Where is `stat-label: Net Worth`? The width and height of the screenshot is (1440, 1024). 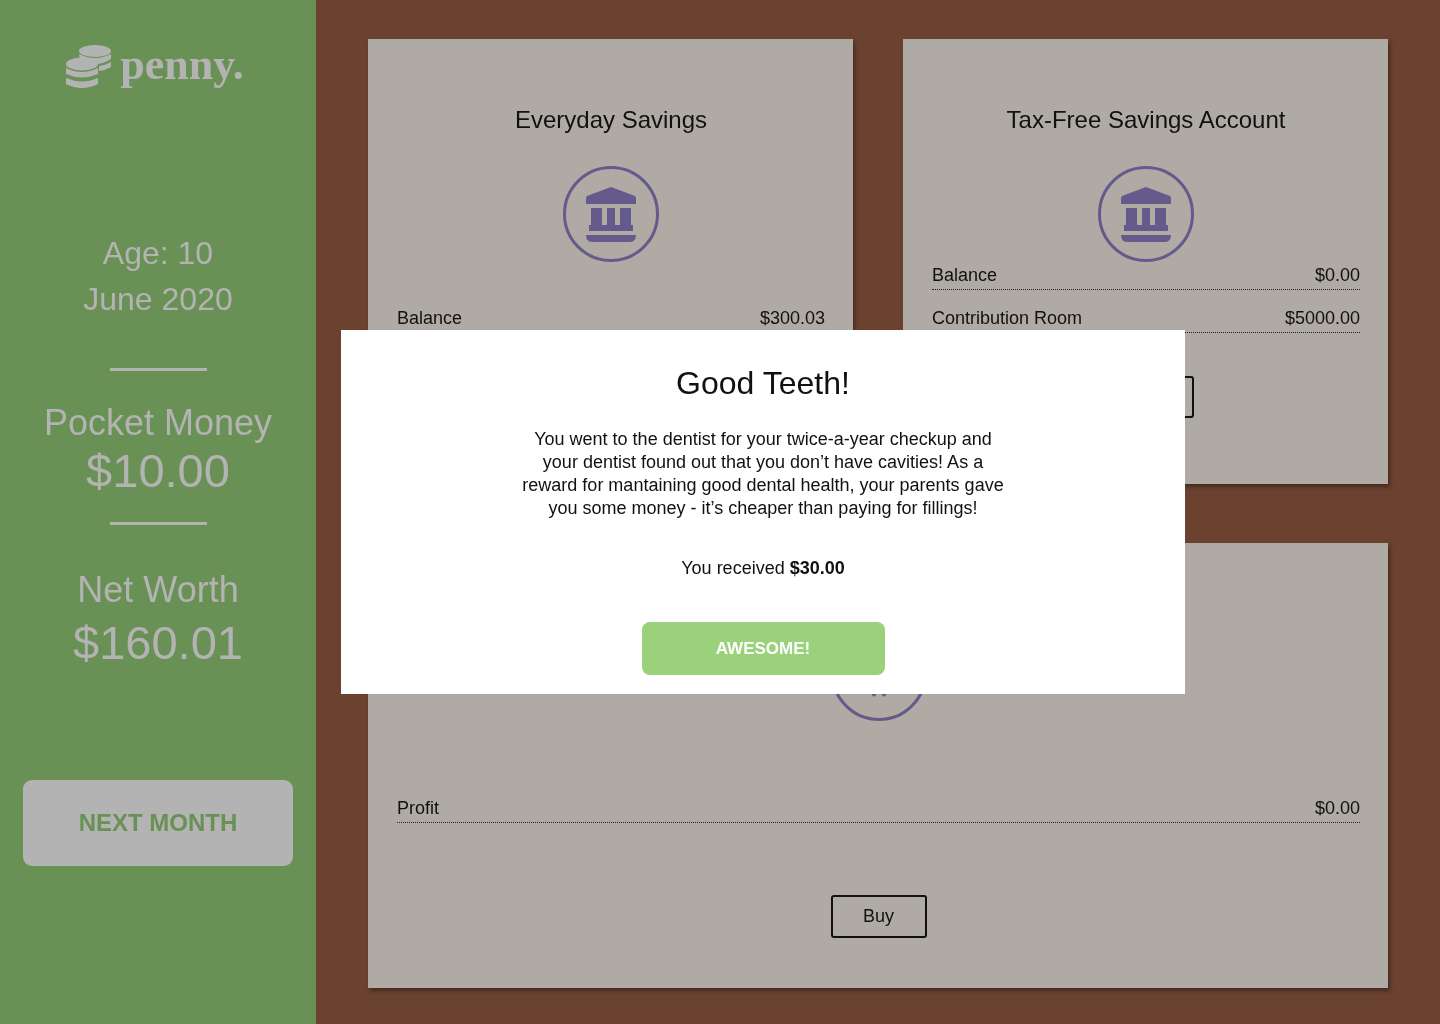
stat-label: Net Worth is located at coordinates (158, 590).